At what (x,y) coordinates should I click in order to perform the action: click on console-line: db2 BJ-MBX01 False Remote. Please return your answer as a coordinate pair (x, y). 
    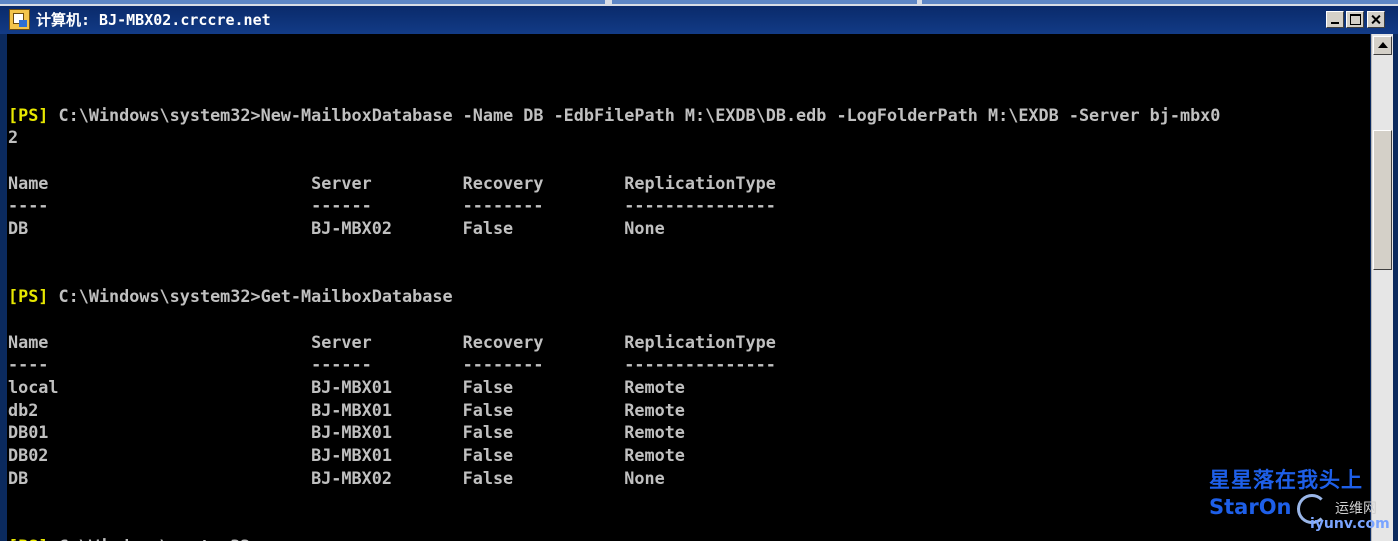
    Looking at the image, I should click on (614, 410).